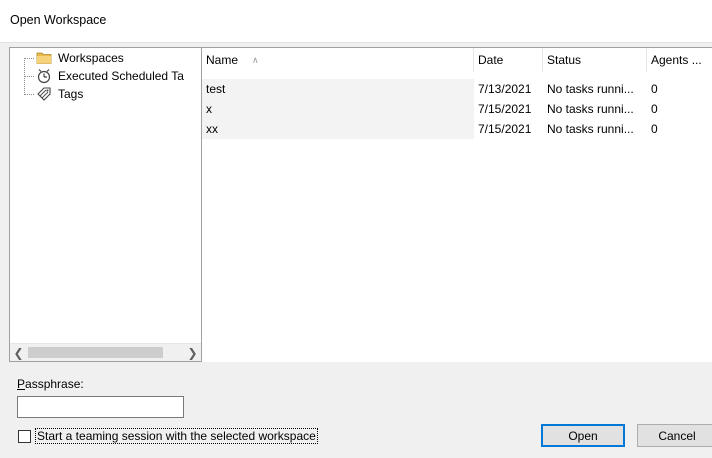 This screenshot has height=458, width=712. What do you see at coordinates (60, 94) in the screenshot?
I see `tree-item-tags: Tags` at bounding box center [60, 94].